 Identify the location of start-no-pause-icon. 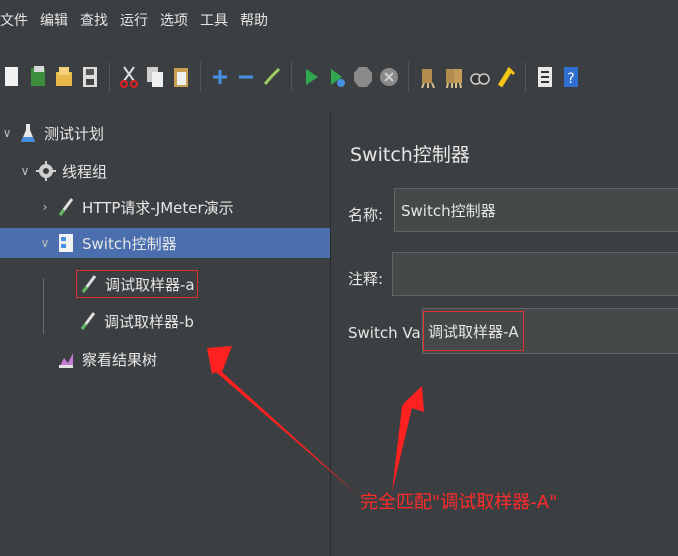
(337, 77).